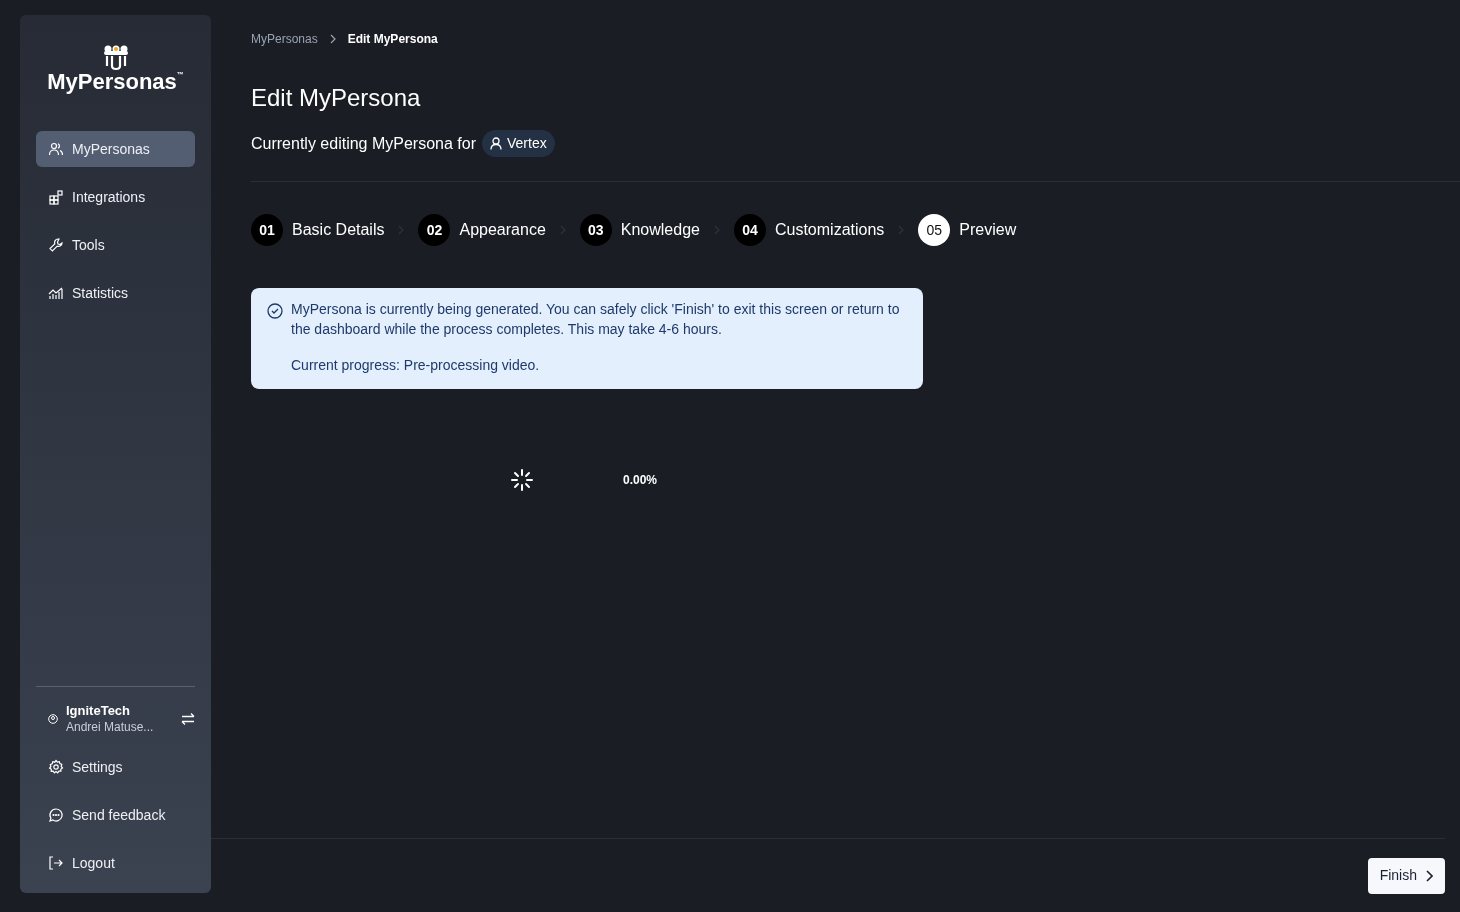 The height and width of the screenshot is (912, 1460). What do you see at coordinates (99, 711) in the screenshot?
I see `organization-name: IgniteTech` at bounding box center [99, 711].